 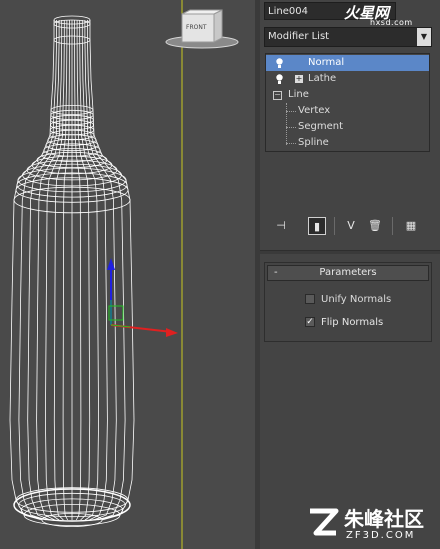 What do you see at coordinates (356, 299) in the screenshot?
I see `unify-normals-label: Unify Normals` at bounding box center [356, 299].